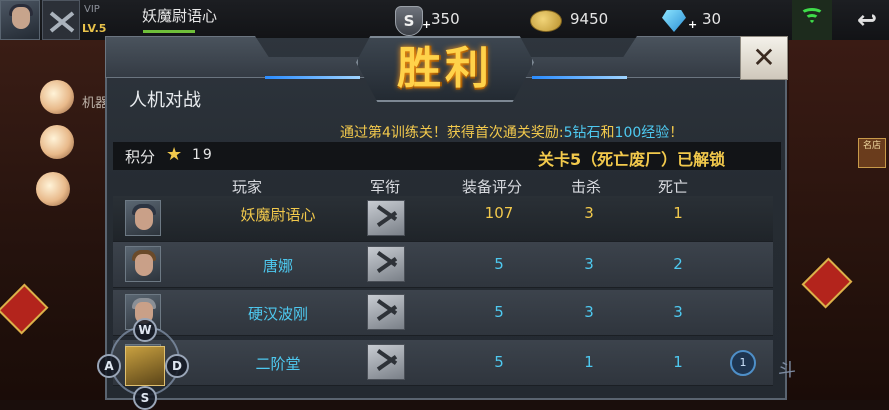  I want to click on deaths: 2, so click(678, 264).